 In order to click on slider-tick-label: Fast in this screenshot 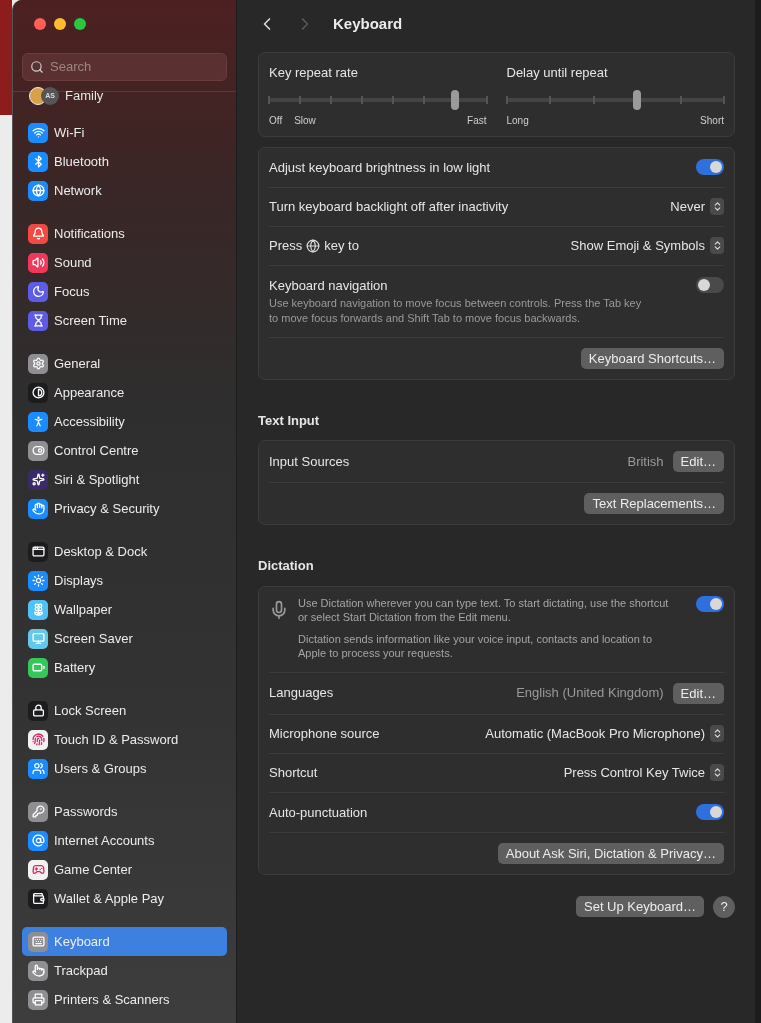, I will do `click(477, 120)`.